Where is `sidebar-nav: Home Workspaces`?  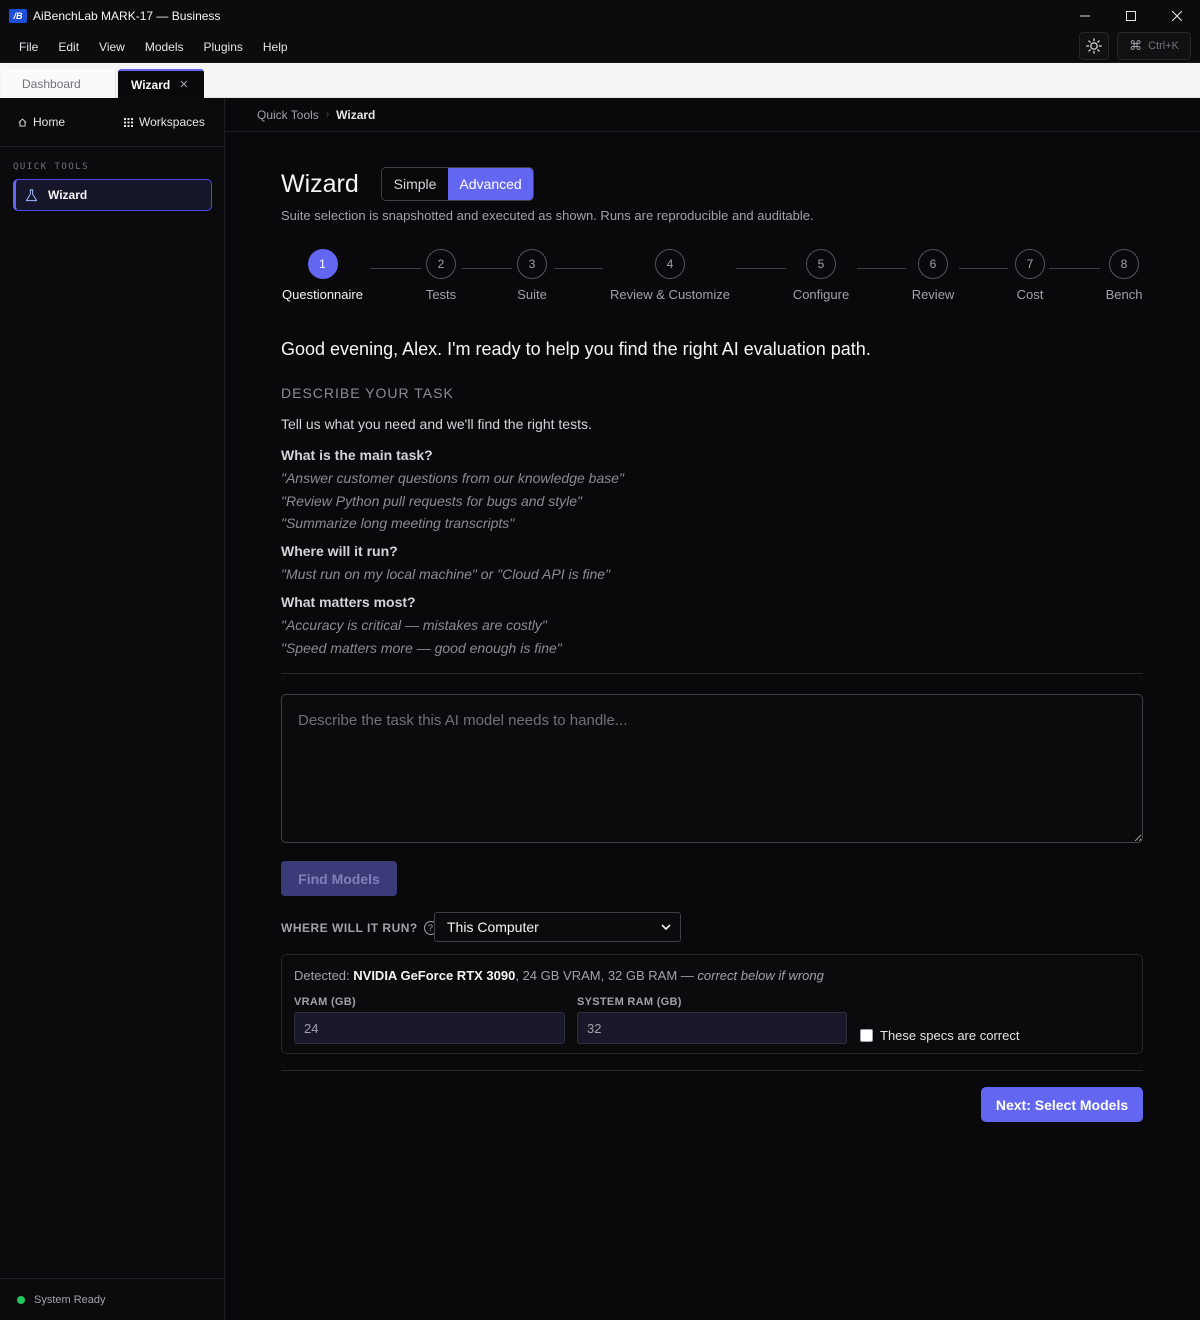
sidebar-nav: Home Workspaces is located at coordinates (112, 122).